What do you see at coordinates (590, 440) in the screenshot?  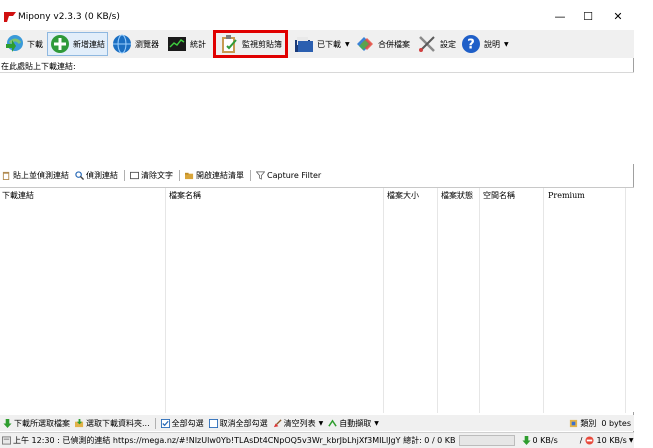 I see `speed-limit-icon` at bounding box center [590, 440].